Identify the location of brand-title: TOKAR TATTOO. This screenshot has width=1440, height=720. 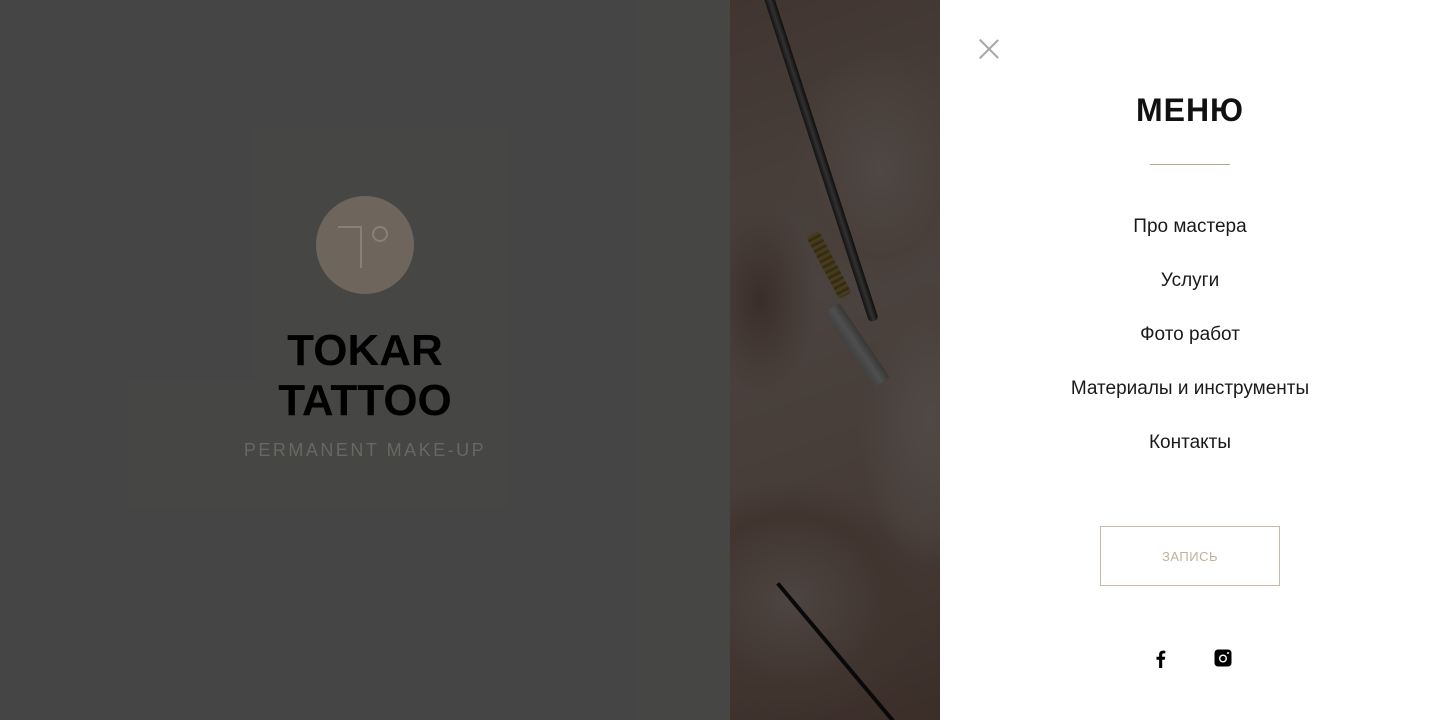
(365, 375).